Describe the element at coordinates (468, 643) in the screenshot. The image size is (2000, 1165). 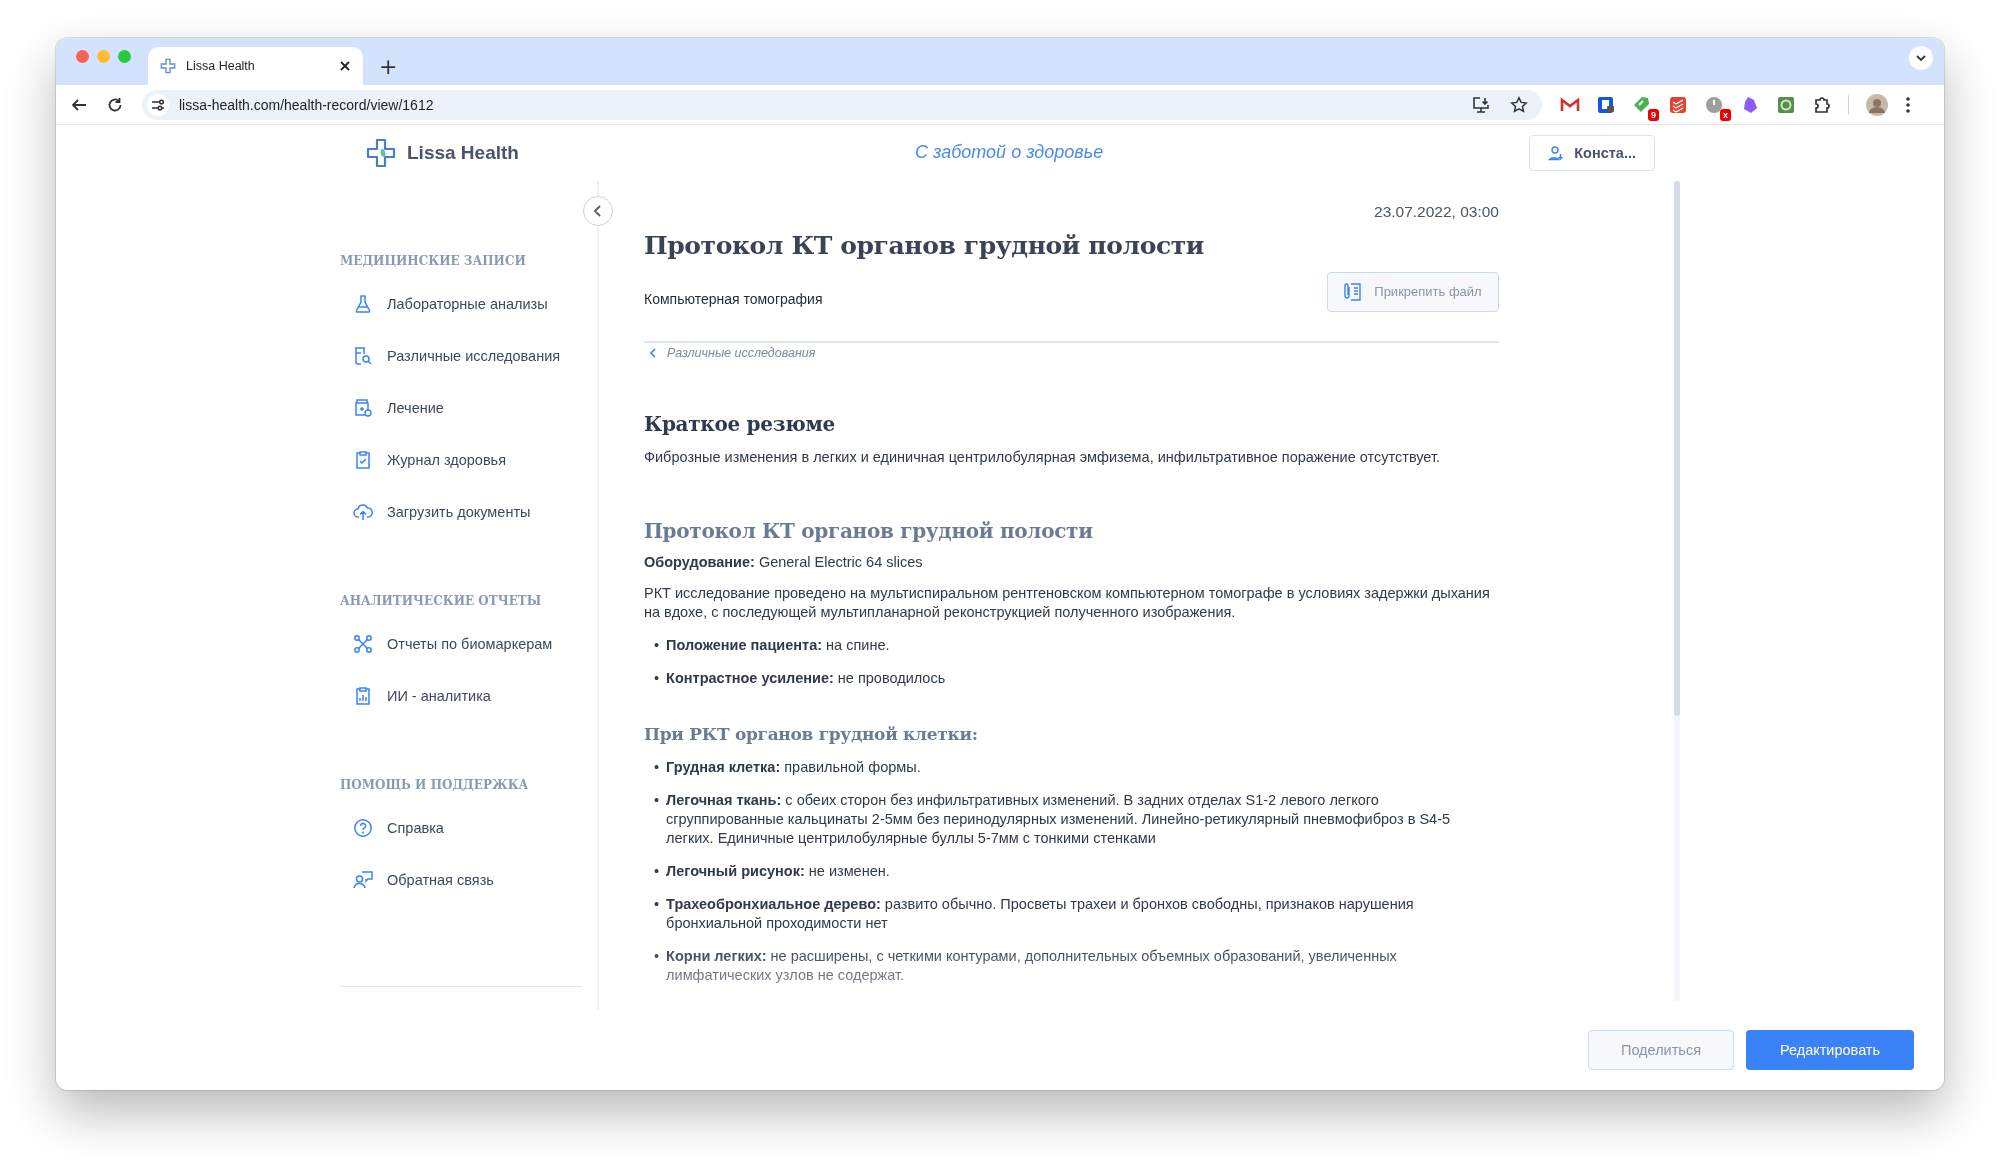
I see `sidebar-item: Отчеты по биомаркерам` at that location.